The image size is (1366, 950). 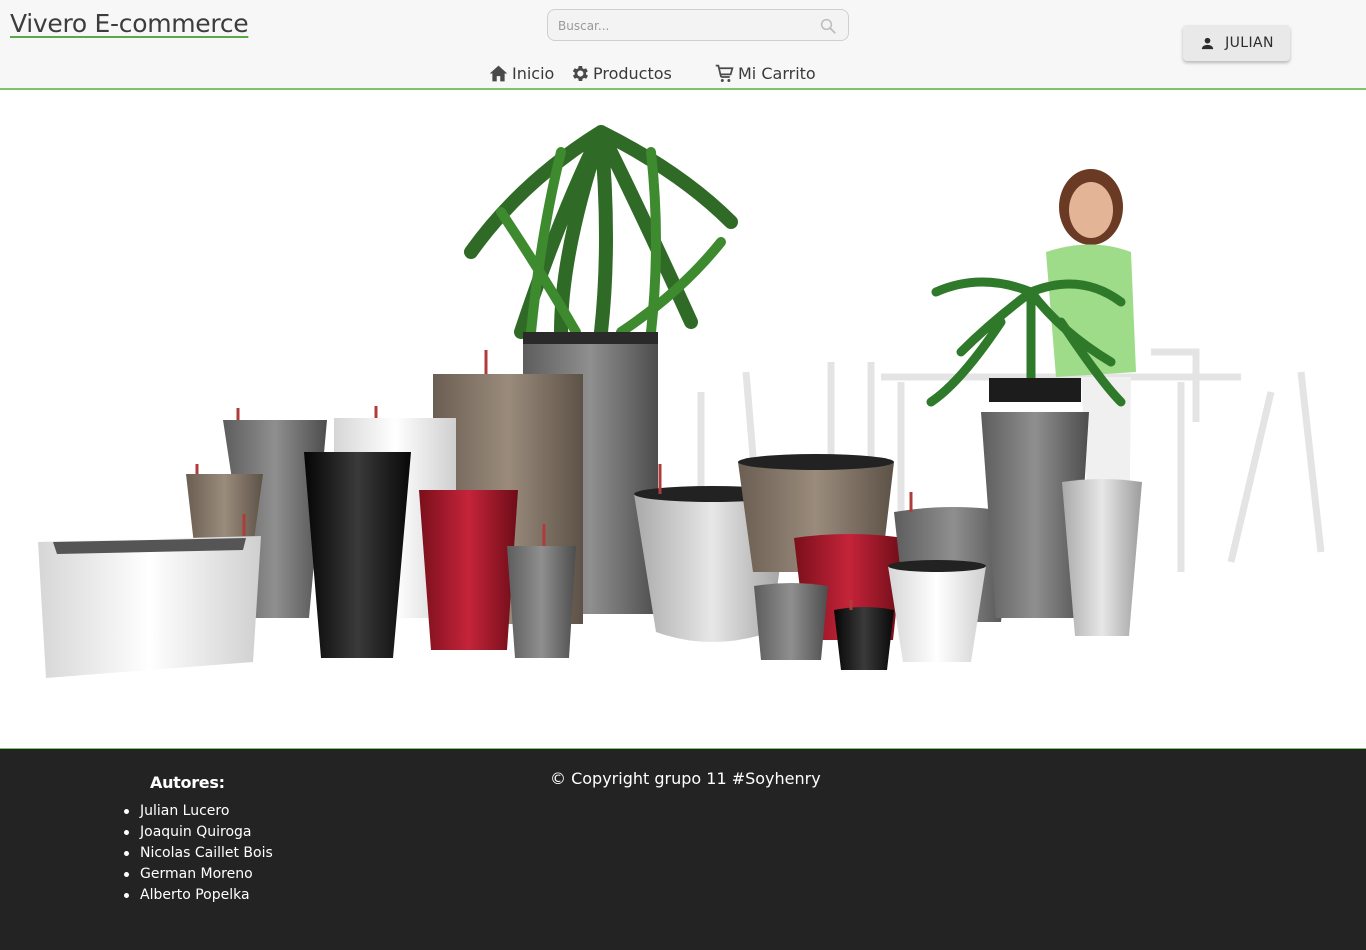 What do you see at coordinates (683, 26) in the screenshot?
I see `search-input` at bounding box center [683, 26].